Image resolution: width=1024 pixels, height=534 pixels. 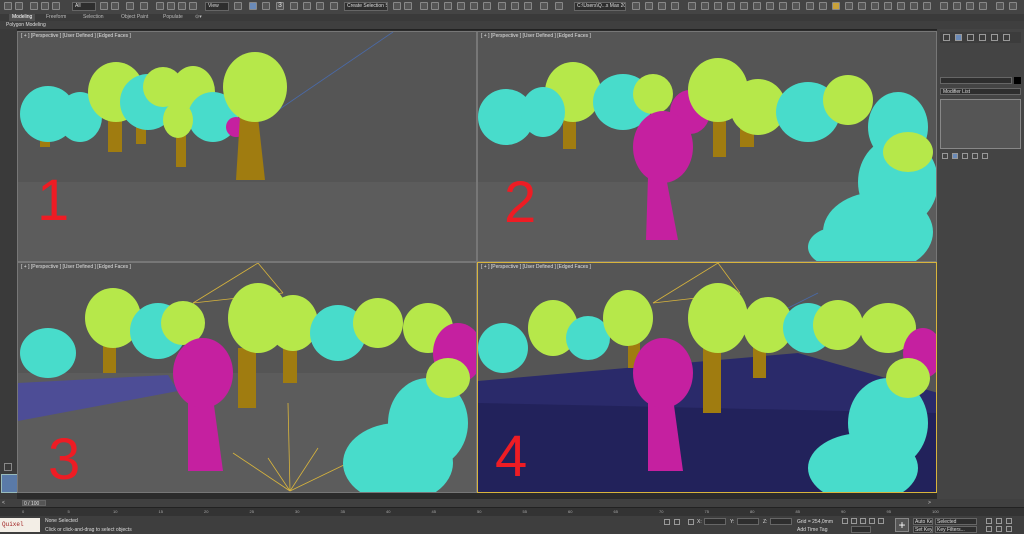 What do you see at coordinates (982, 37) in the screenshot?
I see `motion-tab-icon` at bounding box center [982, 37].